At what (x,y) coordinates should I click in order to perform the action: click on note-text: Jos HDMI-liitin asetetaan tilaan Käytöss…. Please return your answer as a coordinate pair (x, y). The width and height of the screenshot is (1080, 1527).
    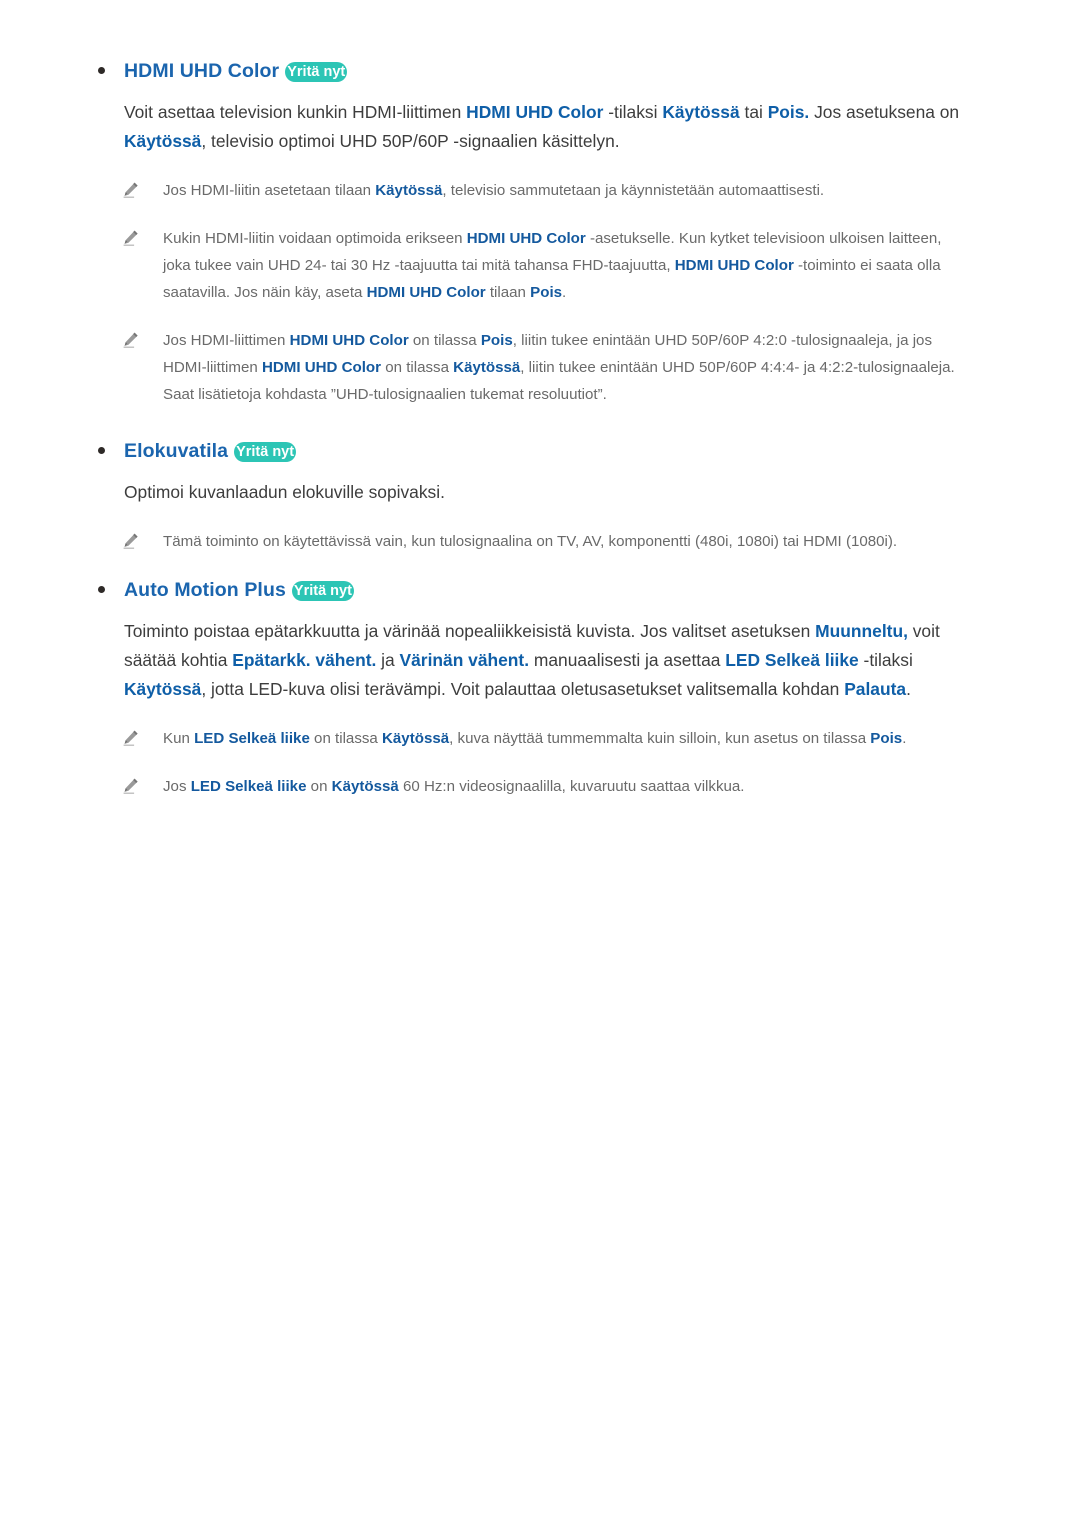
    Looking at the image, I should click on (494, 190).